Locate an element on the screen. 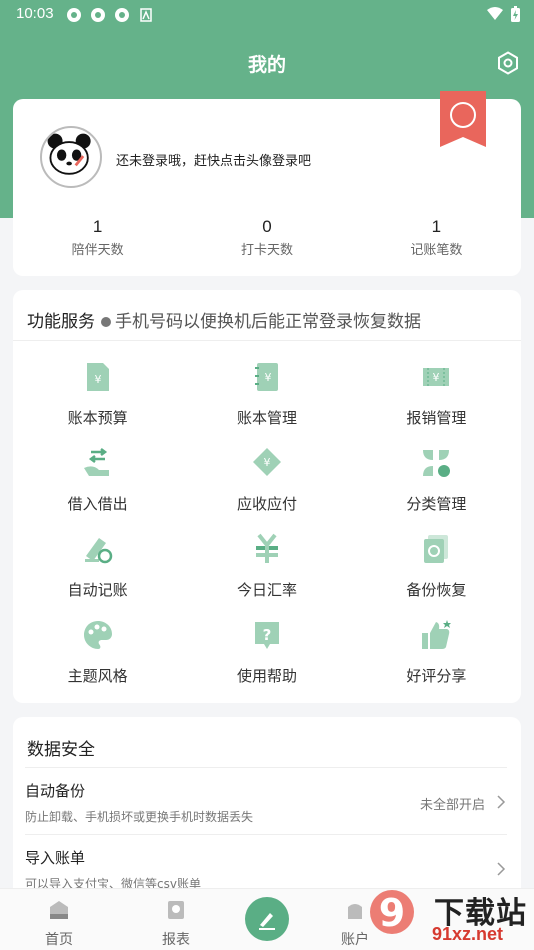  sign-in-ribbon is located at coordinates (463, 119).